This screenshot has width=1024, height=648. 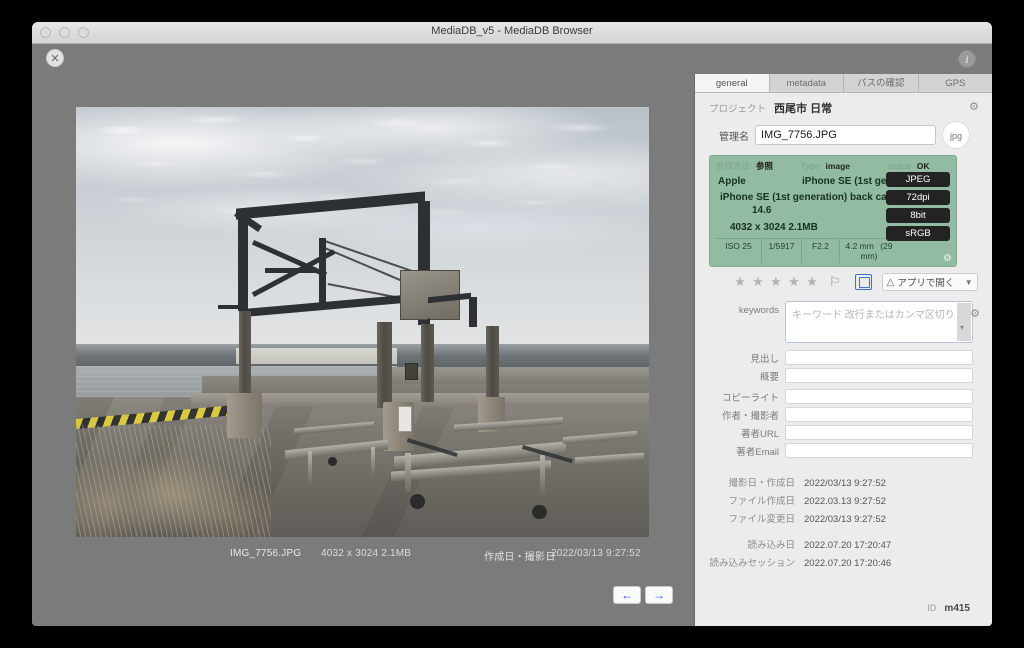 What do you see at coordinates (732, 83) in the screenshot?
I see `tab-general: general` at bounding box center [732, 83].